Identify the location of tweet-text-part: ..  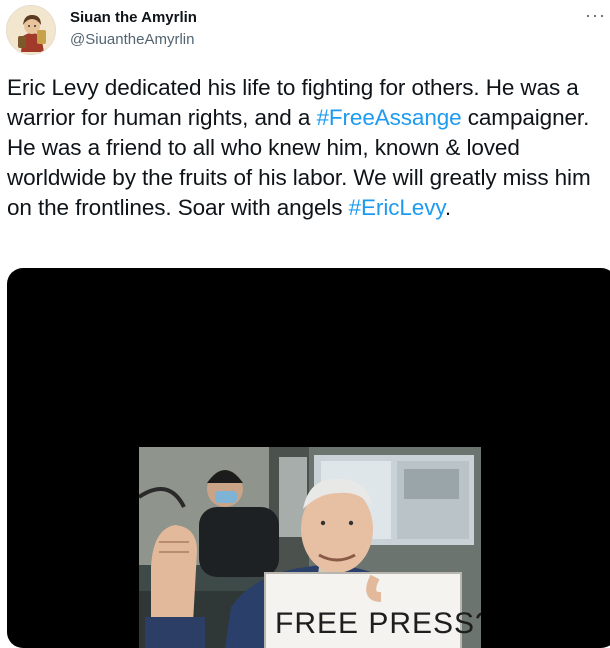
(447, 207).